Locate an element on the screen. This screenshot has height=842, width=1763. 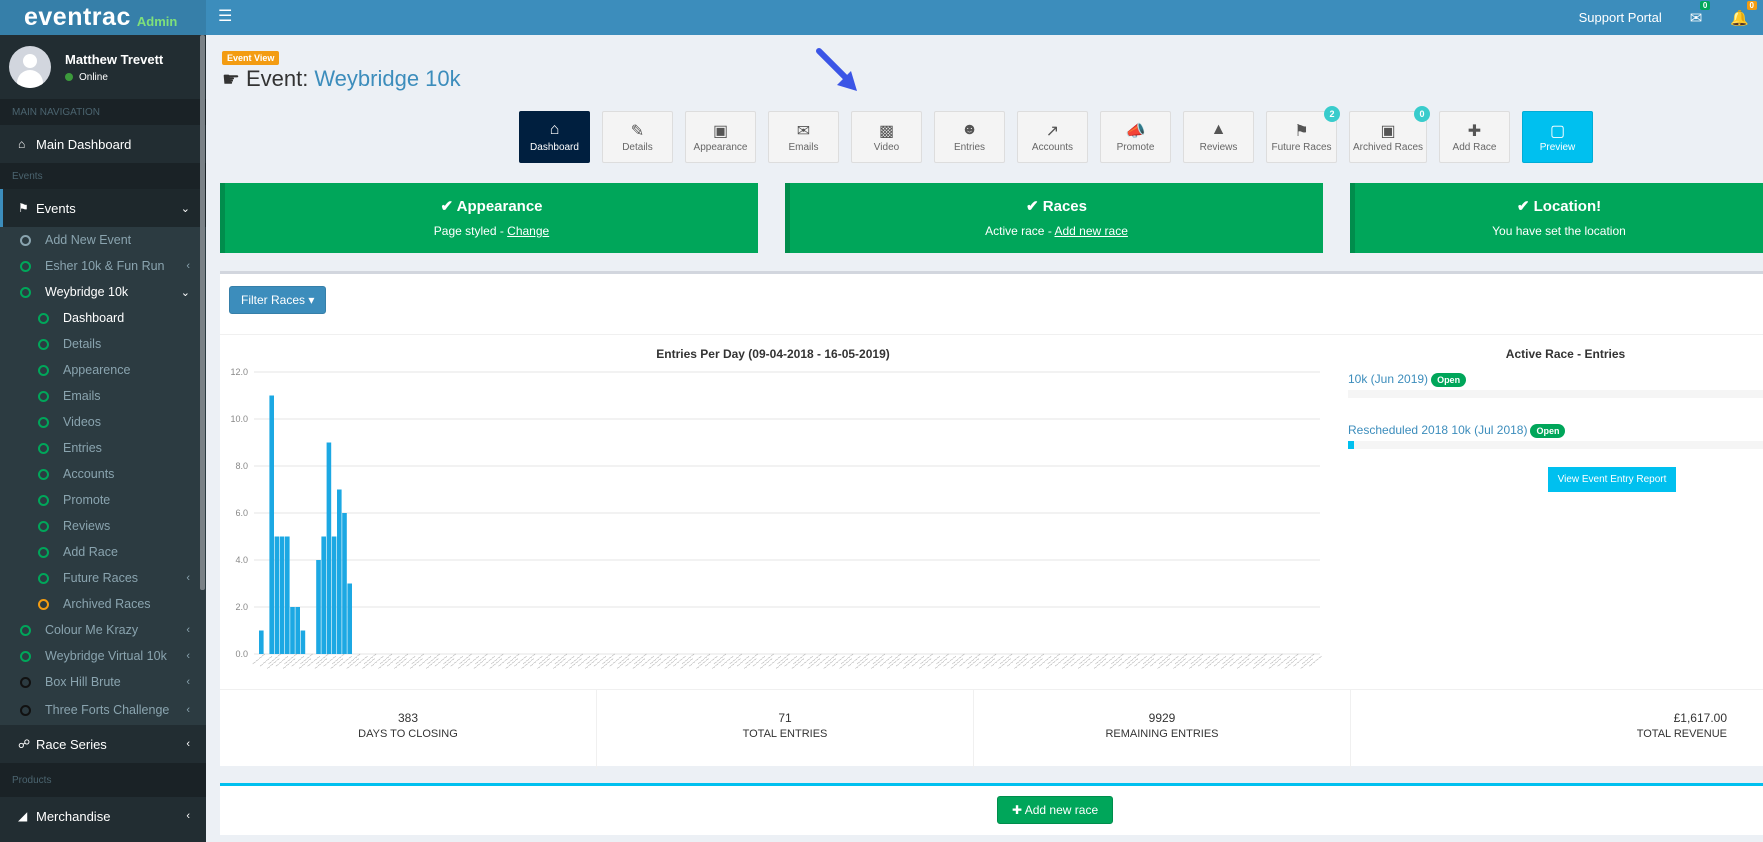
user-name: Matthew Trevett is located at coordinates (114, 59).